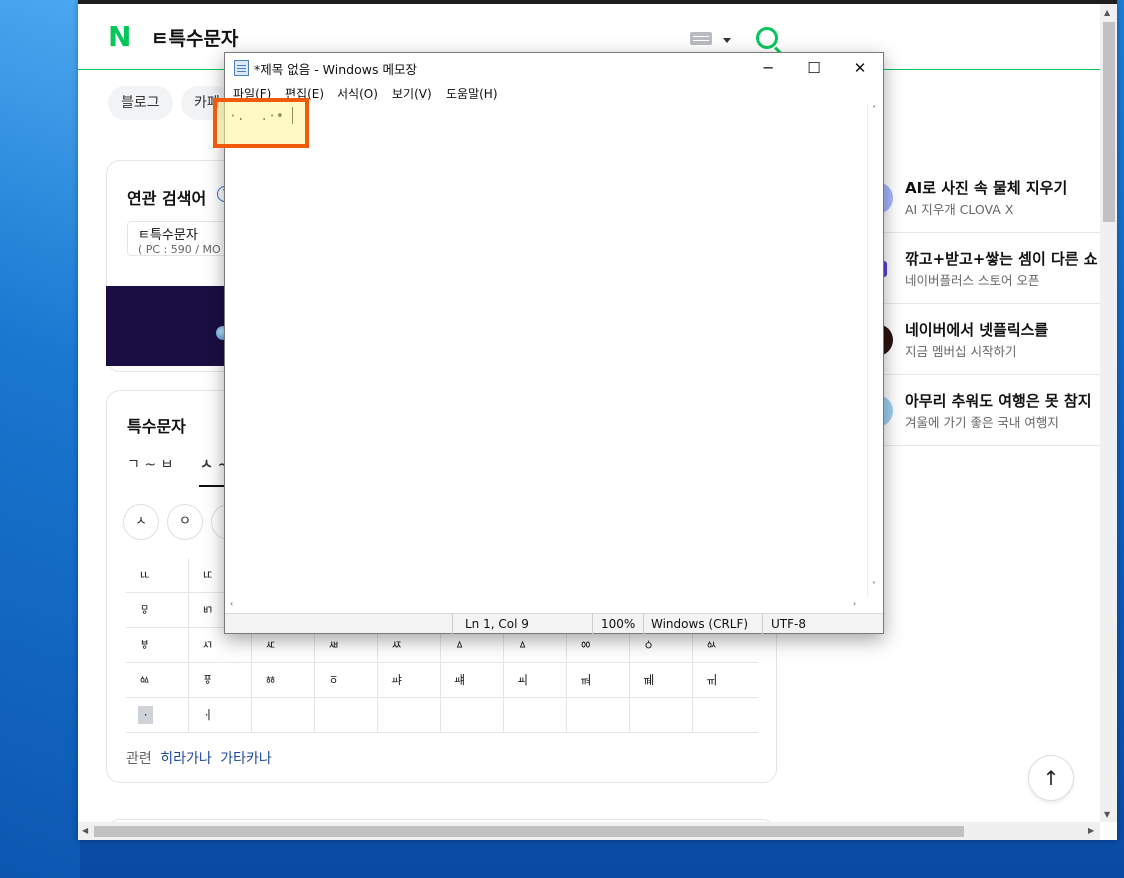 The image size is (1124, 878). What do you see at coordinates (814, 68) in the screenshot?
I see `maximize-button: ☐` at bounding box center [814, 68].